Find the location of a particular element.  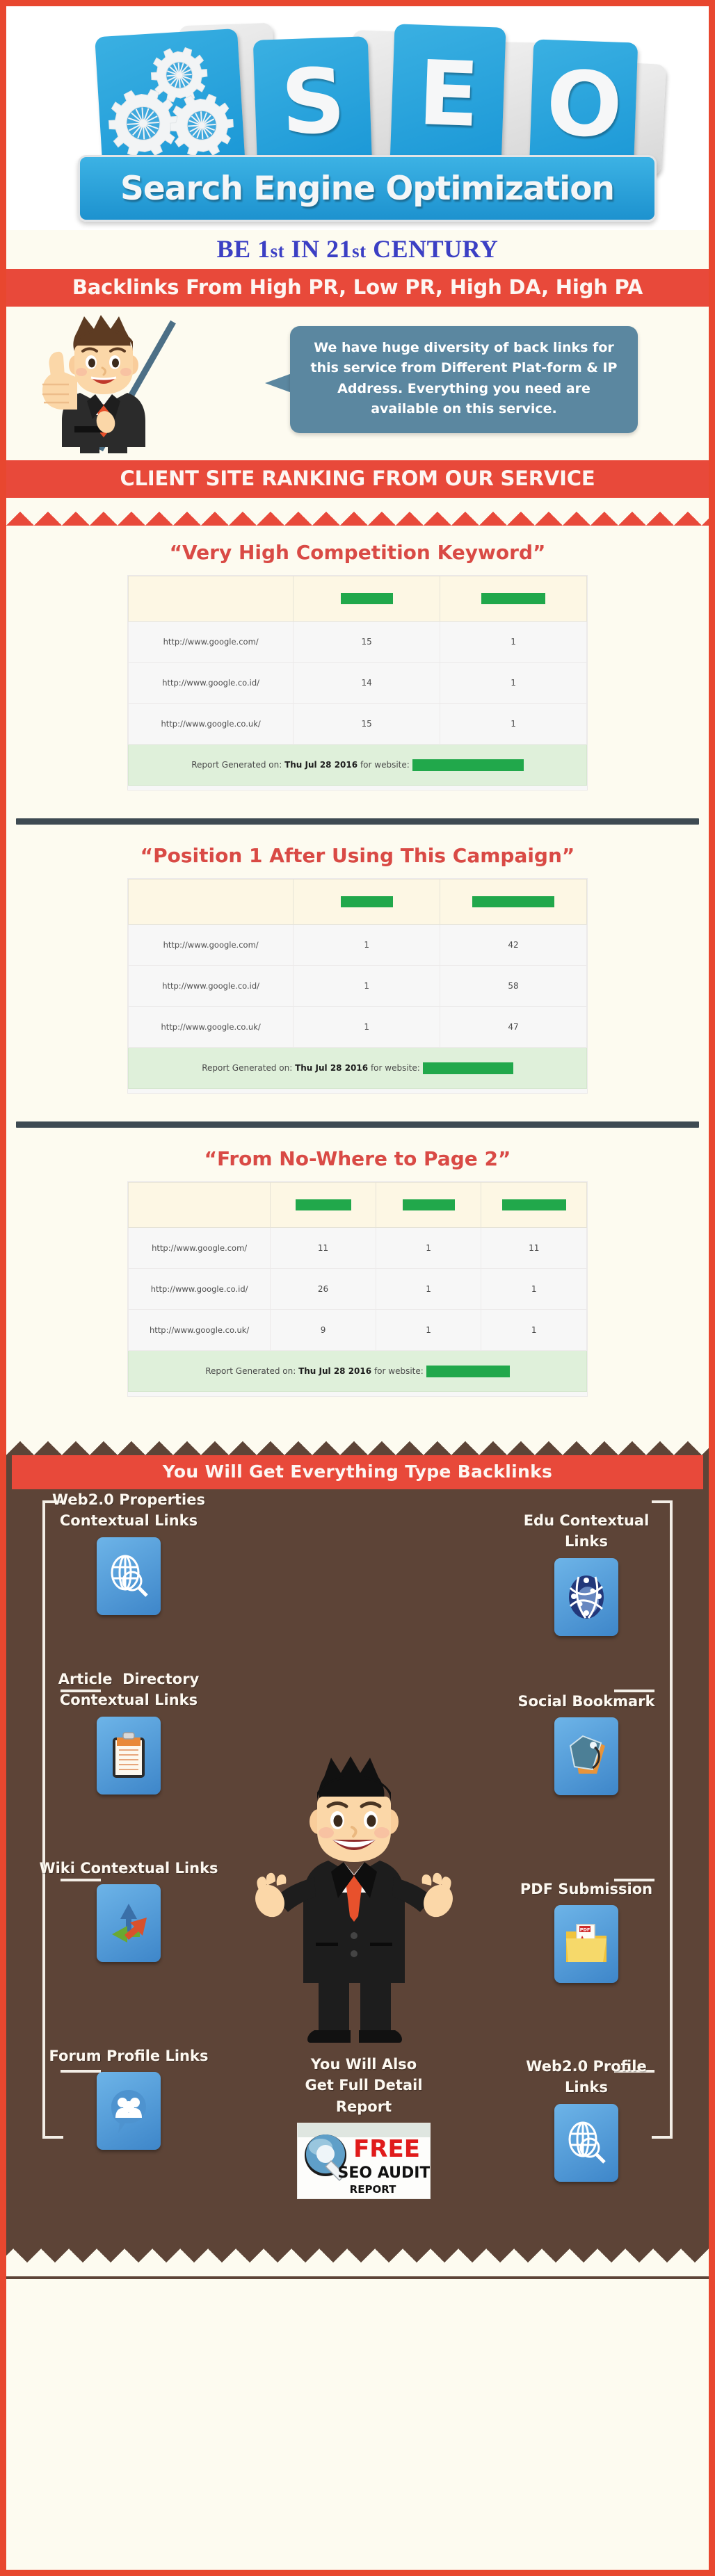

businessman-thumbs-up-icon is located at coordinates (109, 384).